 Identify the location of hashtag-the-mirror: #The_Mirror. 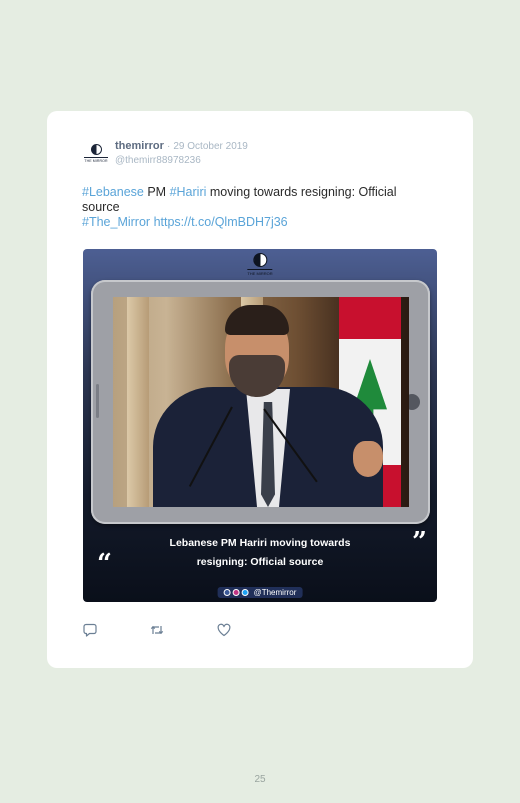
(116, 222).